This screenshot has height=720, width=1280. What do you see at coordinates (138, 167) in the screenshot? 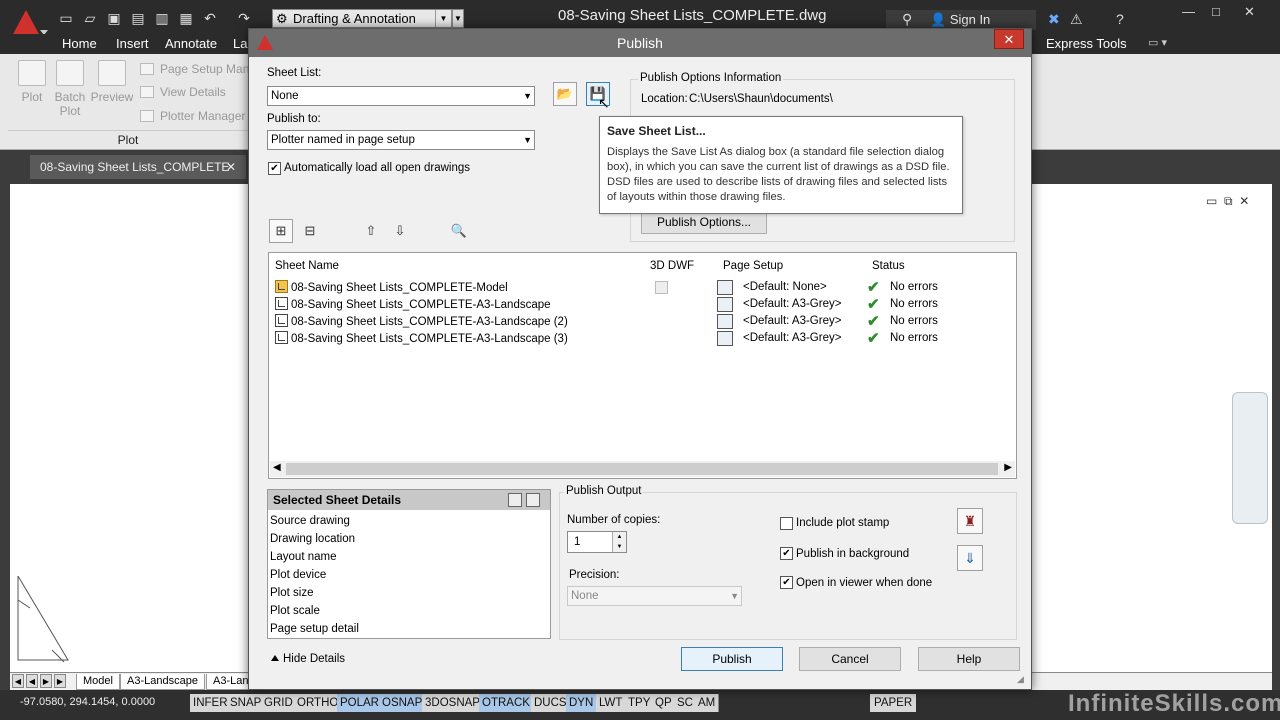
I see `file-tab: 08-Saving Sheet Lists_COMPLETE ✕` at bounding box center [138, 167].